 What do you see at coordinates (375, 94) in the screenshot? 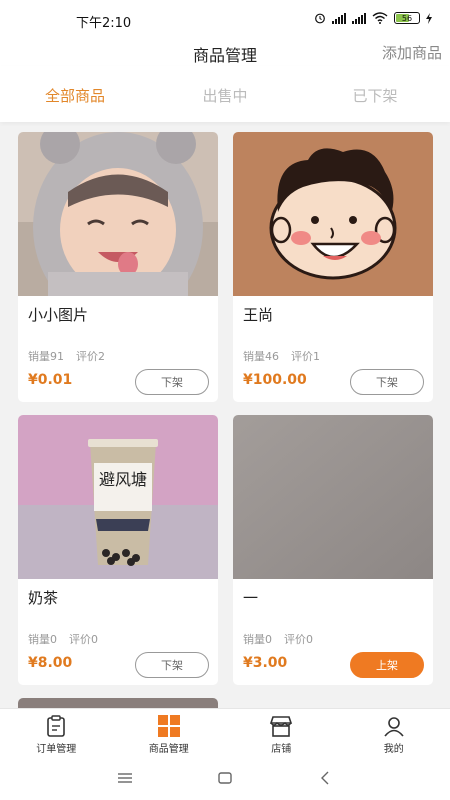
I see `tab-off-shelf: 已下架` at bounding box center [375, 94].